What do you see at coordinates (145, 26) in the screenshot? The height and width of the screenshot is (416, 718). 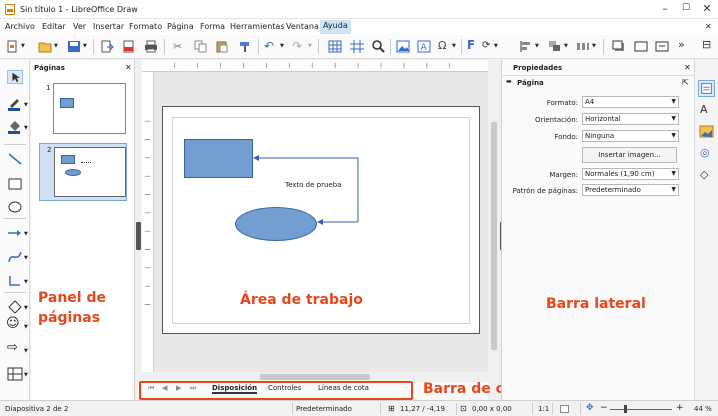 I see `menu-formato: Formato` at bounding box center [145, 26].